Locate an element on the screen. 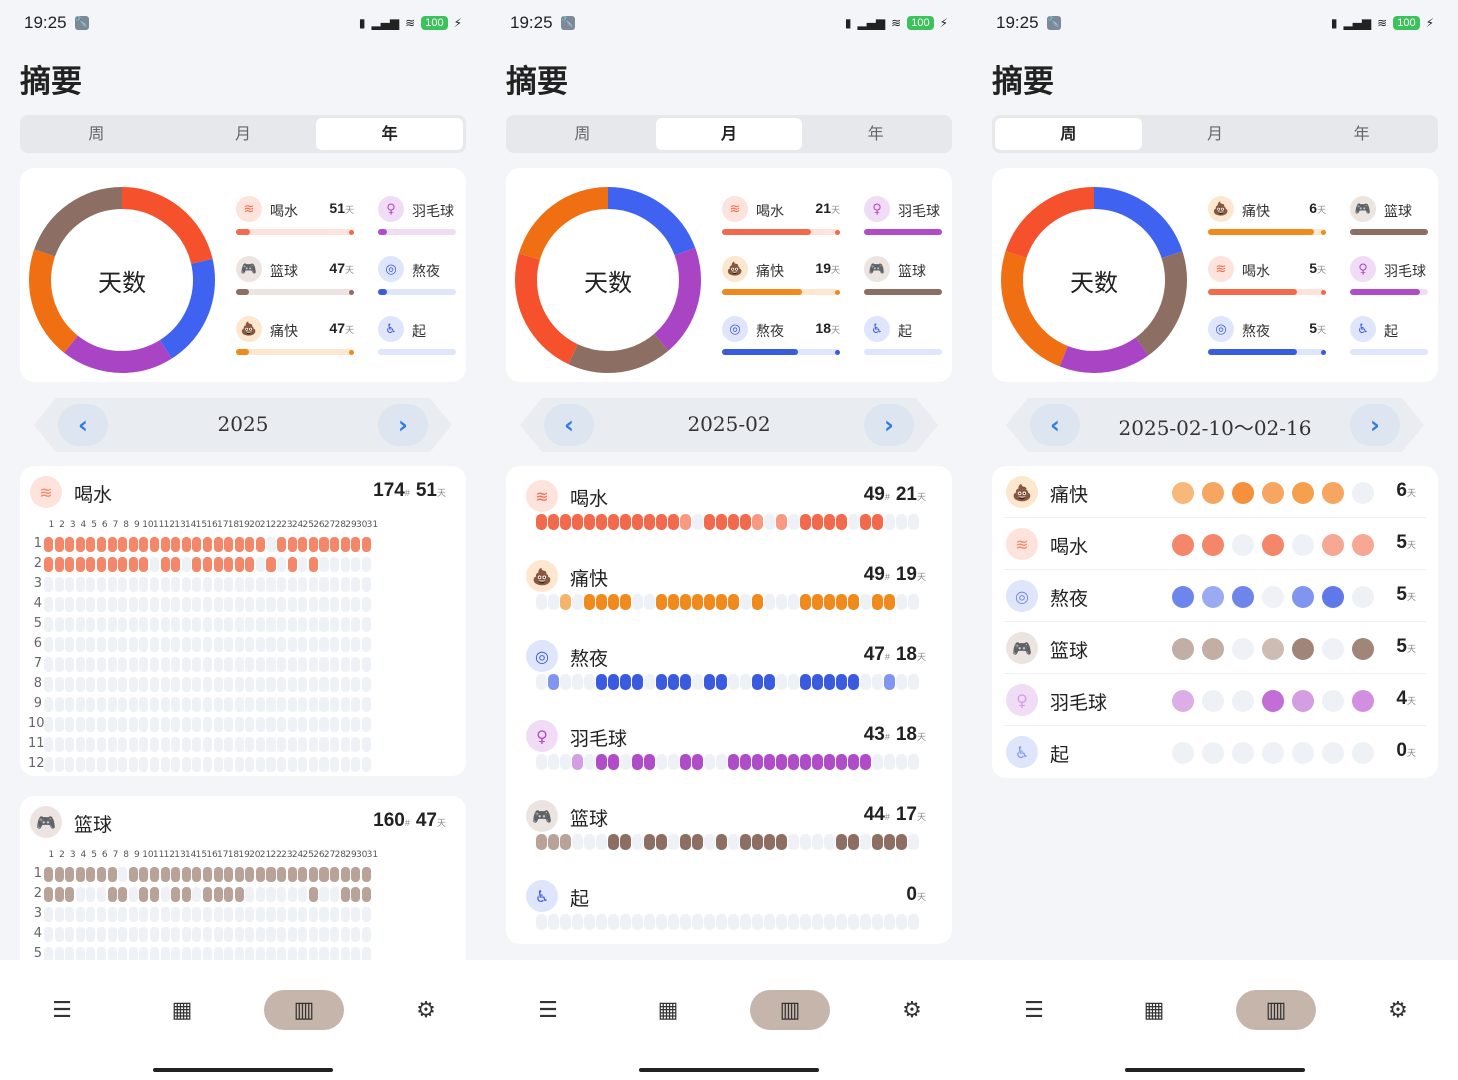  habit-week-row: 🎮 篮球 5天 is located at coordinates (1215, 648).